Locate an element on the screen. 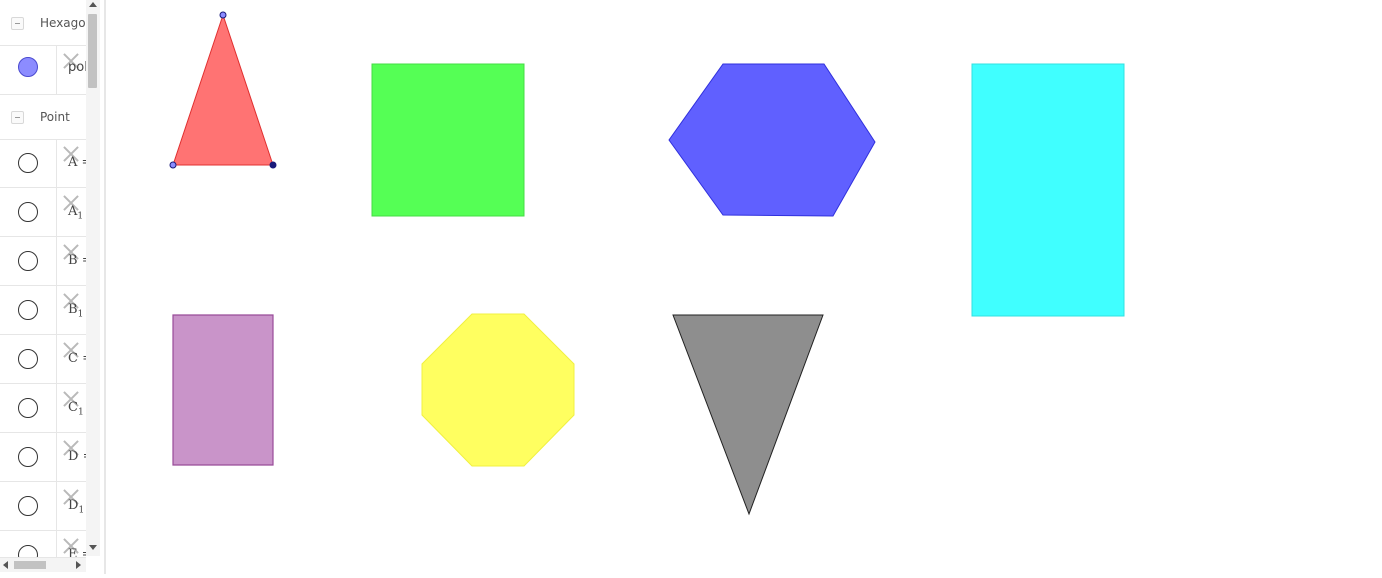  algebra-row-polygon: pol is located at coordinates (43, 70).